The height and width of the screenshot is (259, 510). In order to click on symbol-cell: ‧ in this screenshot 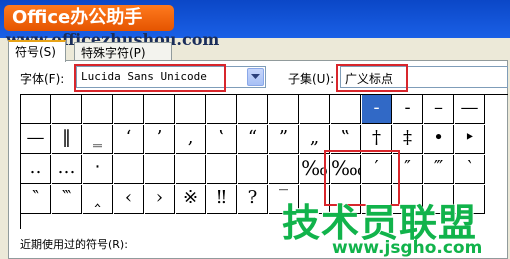, I will do `click(98, 169)`.